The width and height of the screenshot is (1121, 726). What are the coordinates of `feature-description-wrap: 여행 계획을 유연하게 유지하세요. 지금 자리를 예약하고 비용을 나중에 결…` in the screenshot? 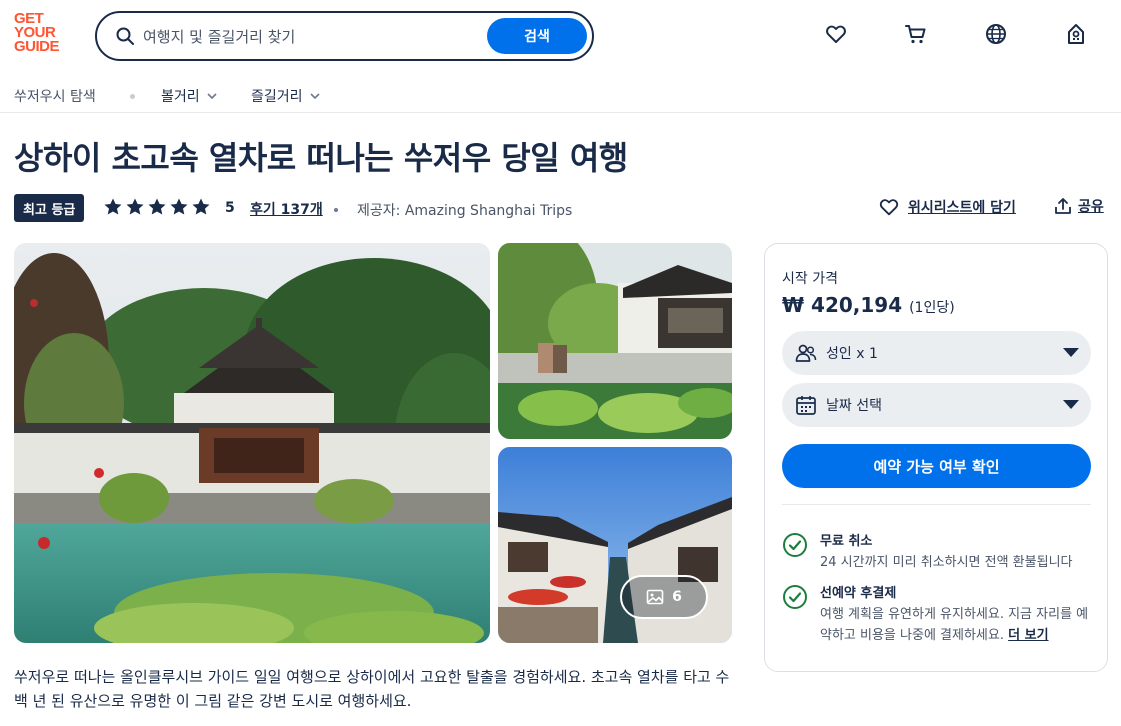 It's located at (957, 625).